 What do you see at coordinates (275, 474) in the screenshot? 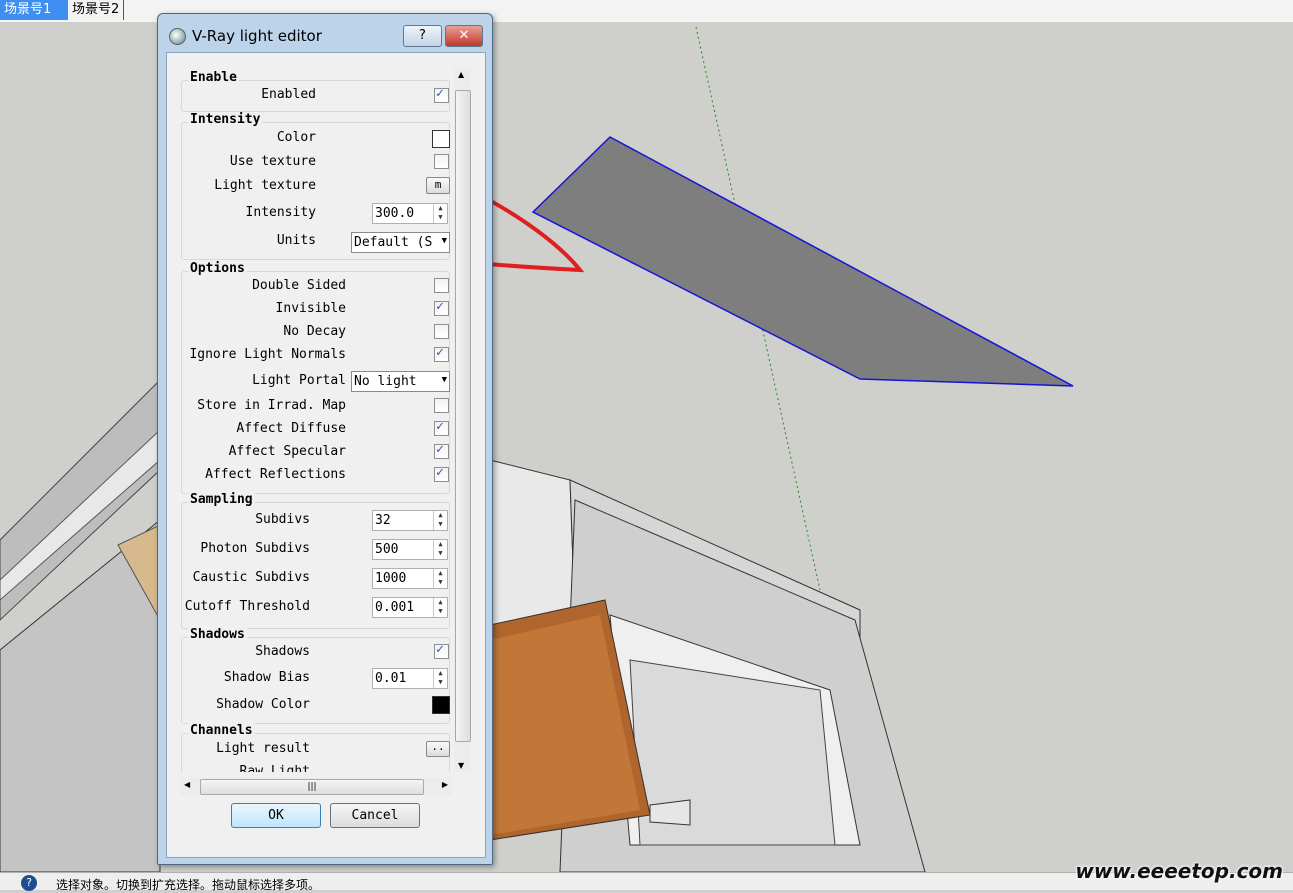
I see `affect-reflections-label: Affect Reflections` at bounding box center [275, 474].